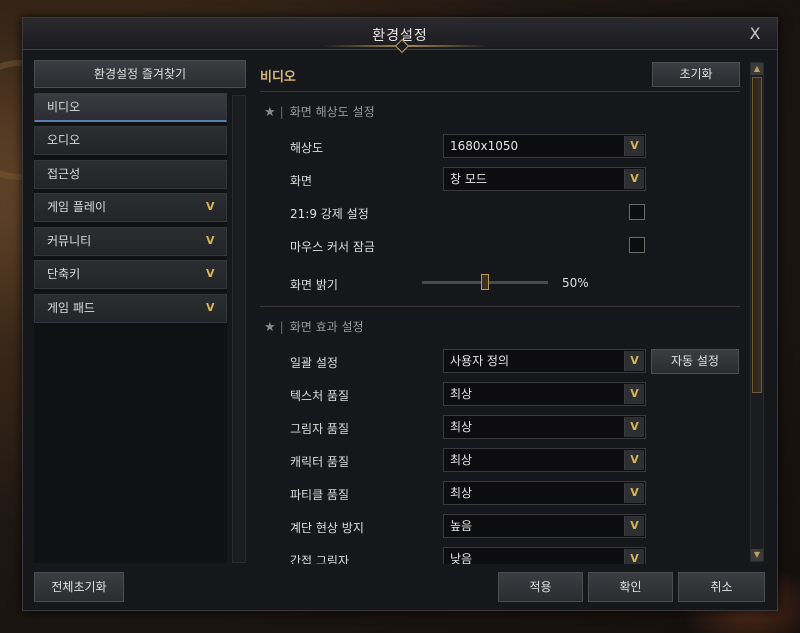  What do you see at coordinates (544, 555) in the screenshot?
I see `indirect-shadow-dropdown: 낮음 V` at bounding box center [544, 555].